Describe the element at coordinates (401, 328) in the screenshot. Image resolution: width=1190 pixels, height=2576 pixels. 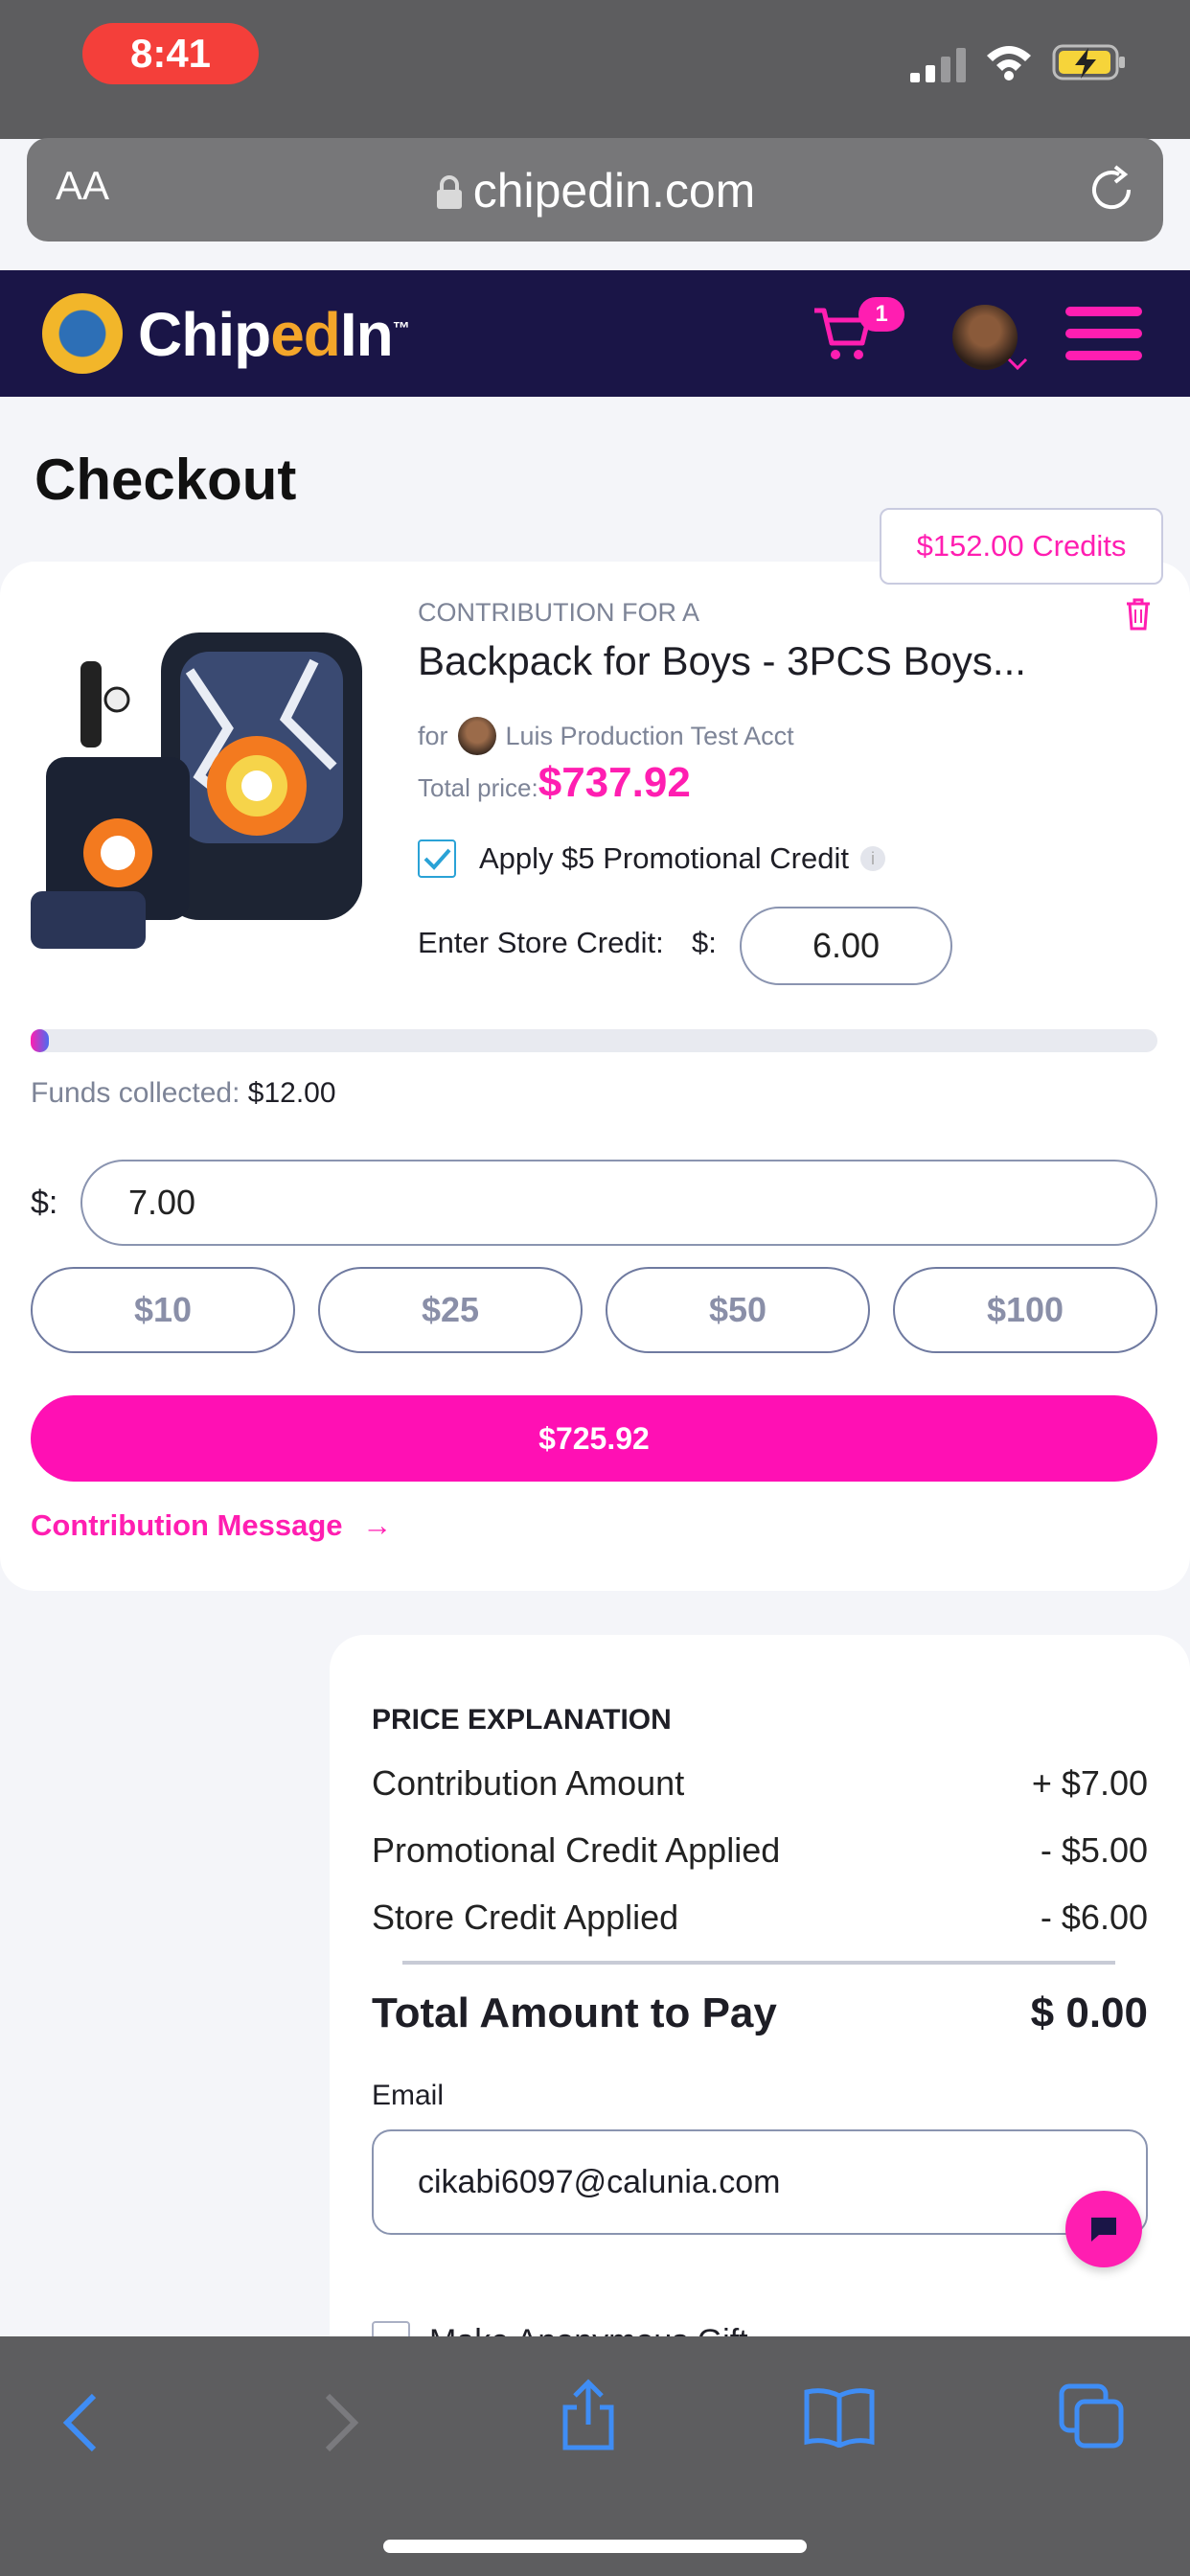
I see `logo-trademark: ™` at that location.